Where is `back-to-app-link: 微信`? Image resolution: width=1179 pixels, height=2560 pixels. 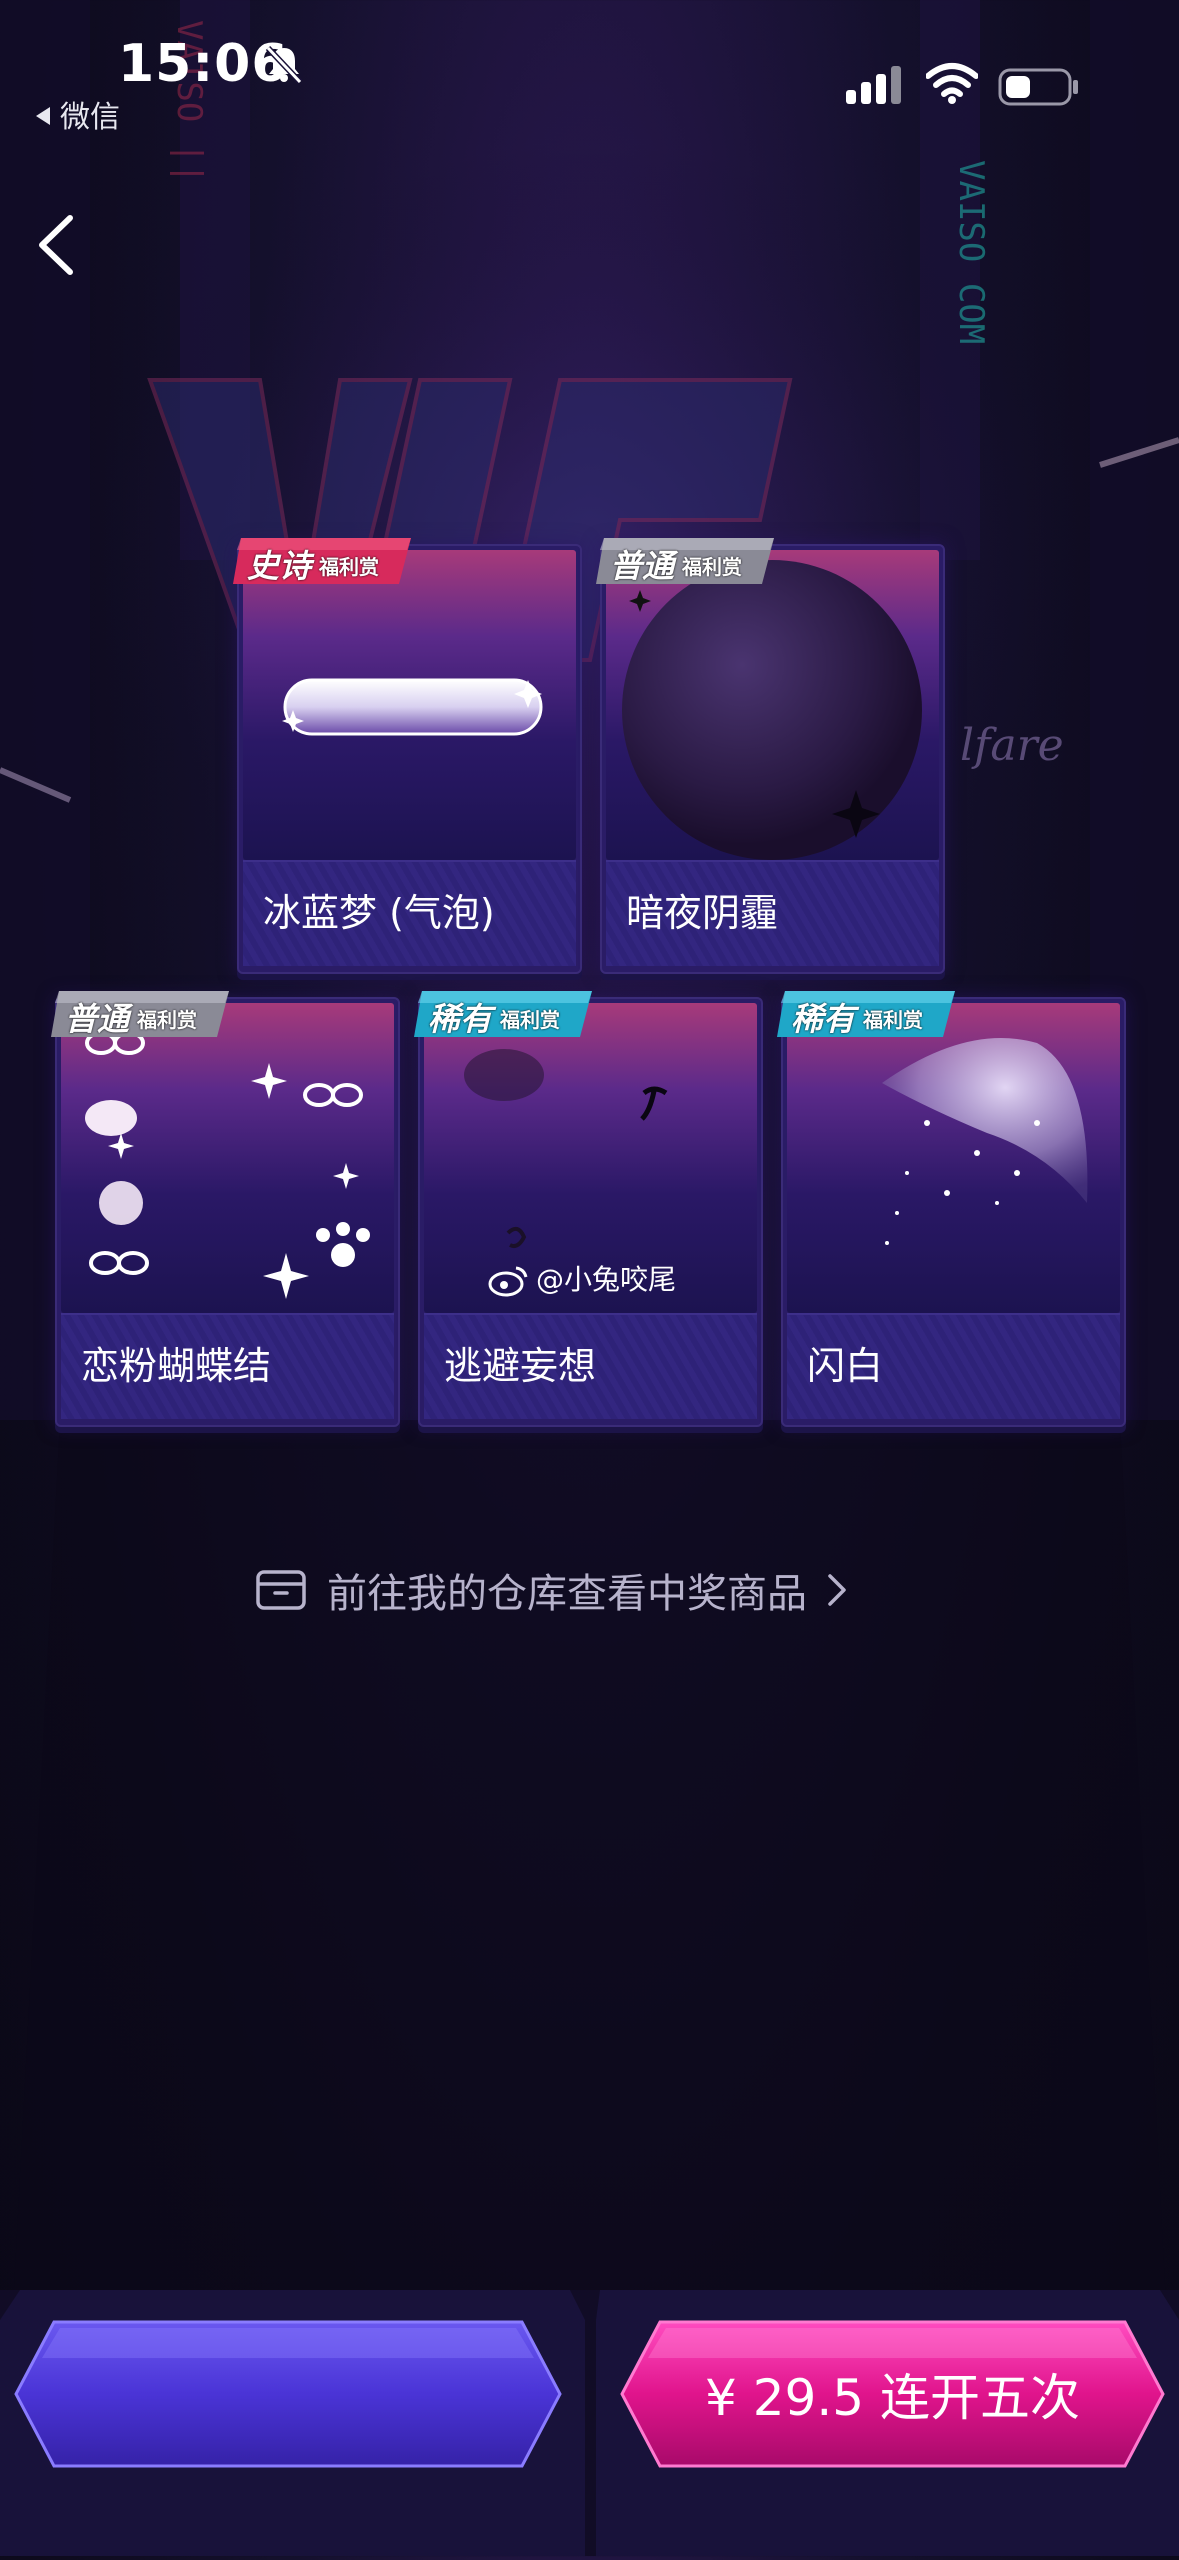 back-to-app-link: 微信 is located at coordinates (78, 114).